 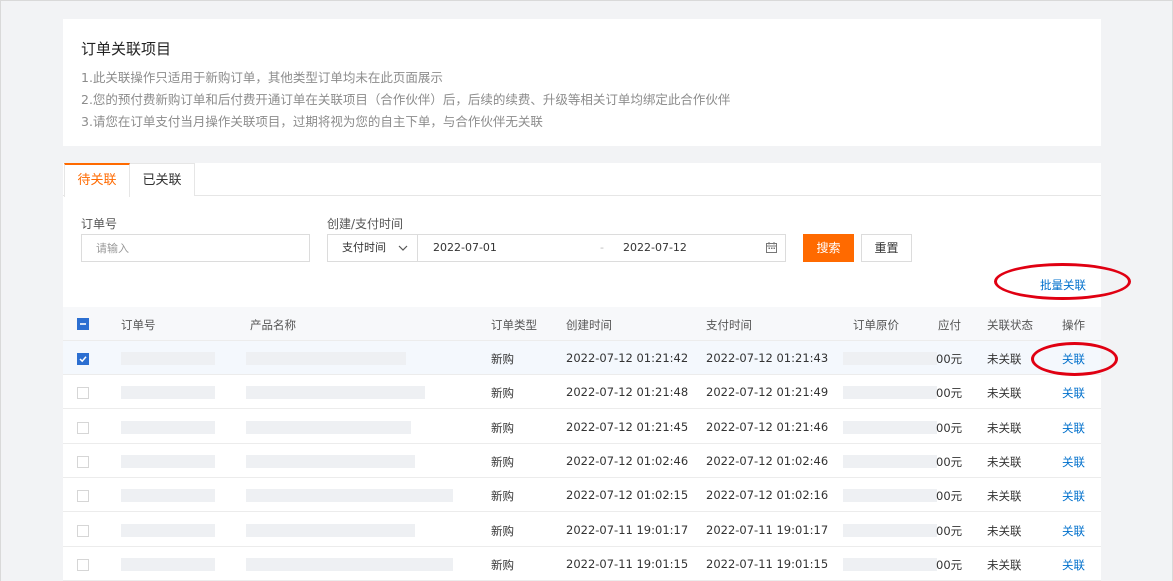 I want to click on search-button: 搜索, so click(x=828, y=248).